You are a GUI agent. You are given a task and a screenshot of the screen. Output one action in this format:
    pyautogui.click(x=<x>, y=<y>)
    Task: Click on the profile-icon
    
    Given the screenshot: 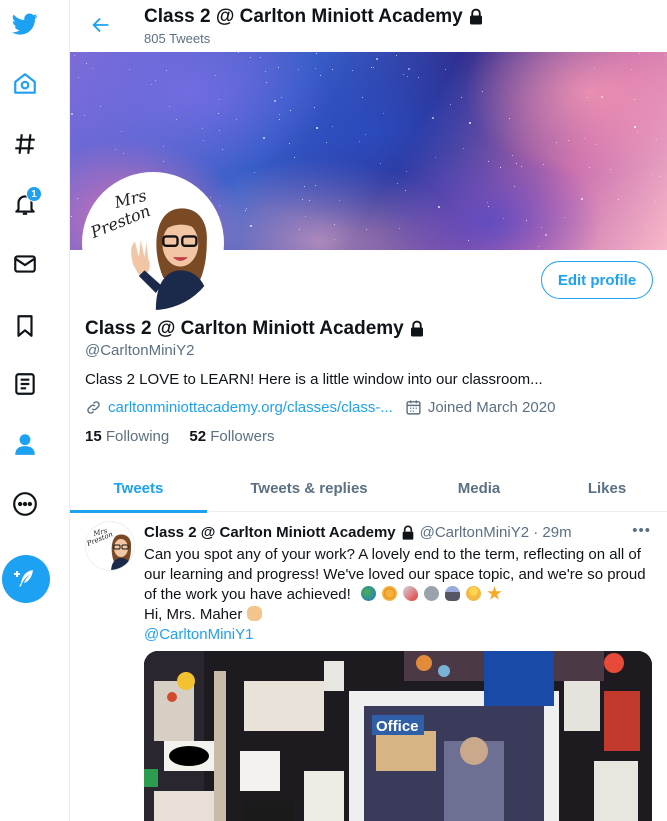 What is the action you would take?
    pyautogui.click(x=25, y=444)
    